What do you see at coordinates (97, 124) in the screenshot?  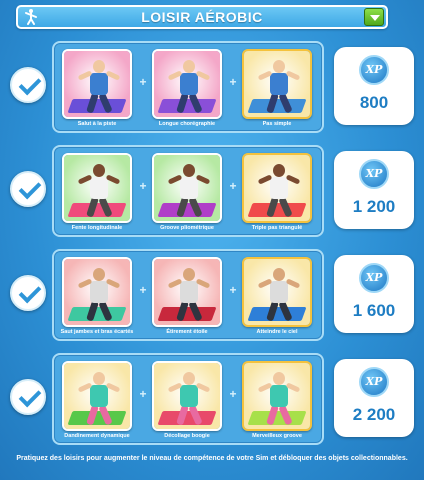 I see `move-label: Salut à la piste` at bounding box center [97, 124].